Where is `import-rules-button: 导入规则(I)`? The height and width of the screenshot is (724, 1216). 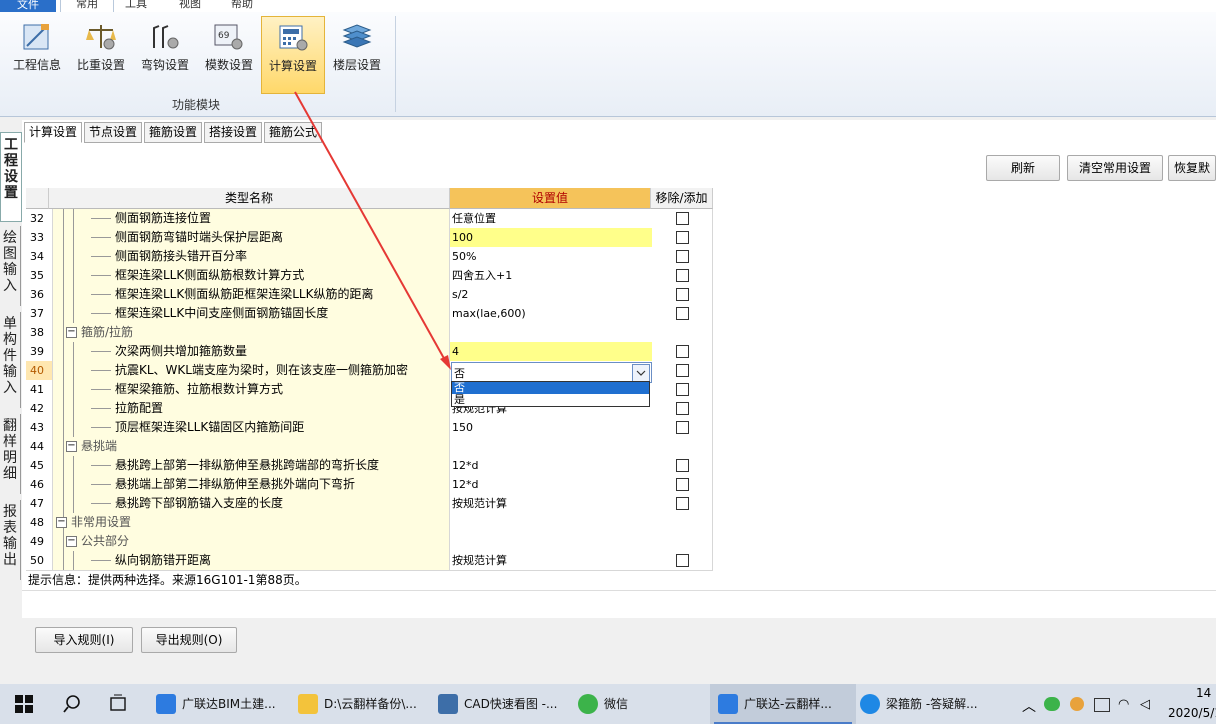
import-rules-button: 导入规则(I) is located at coordinates (84, 640).